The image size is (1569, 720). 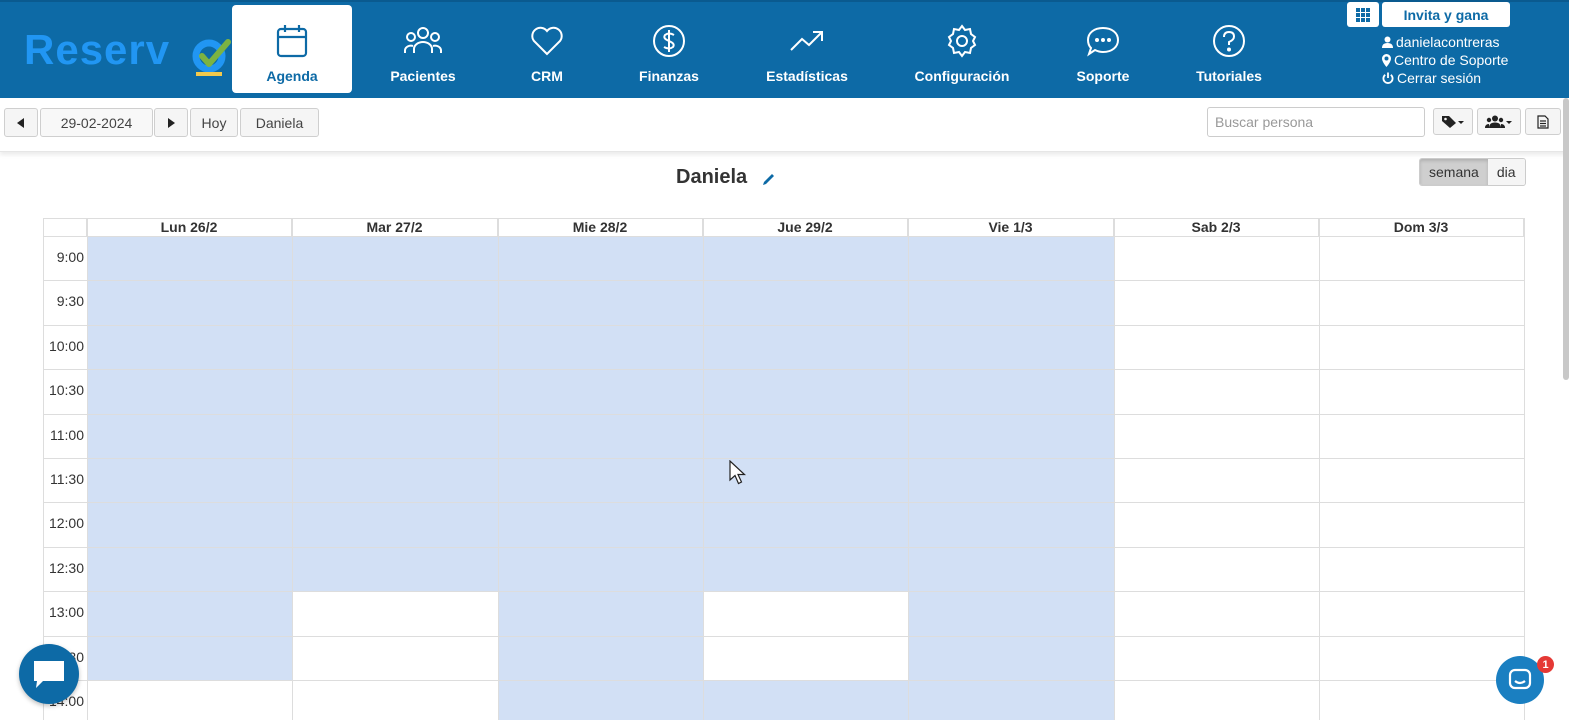 What do you see at coordinates (1439, 78) in the screenshot?
I see `logout-text: Cerrar sesión` at bounding box center [1439, 78].